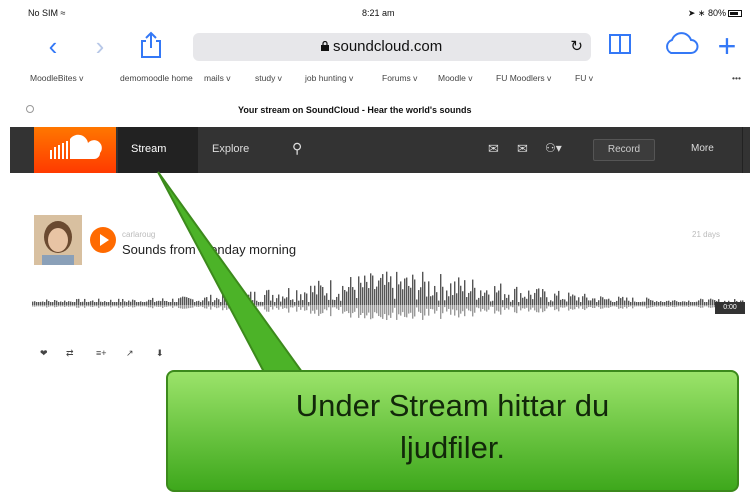 The height and width of the screenshot is (499, 750). What do you see at coordinates (56, 78) in the screenshot?
I see `bookmark-item: MoodleBites v` at bounding box center [56, 78].